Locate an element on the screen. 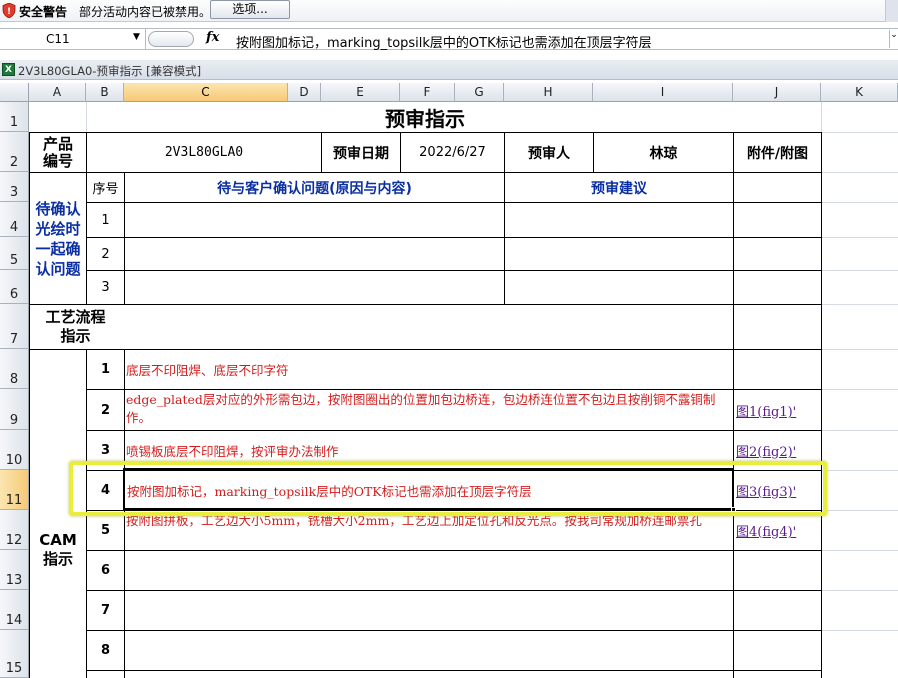 The width and height of the screenshot is (898, 678). confirm-section-label: 待确认 光绘时 一起确 认问题 is located at coordinates (58, 238).